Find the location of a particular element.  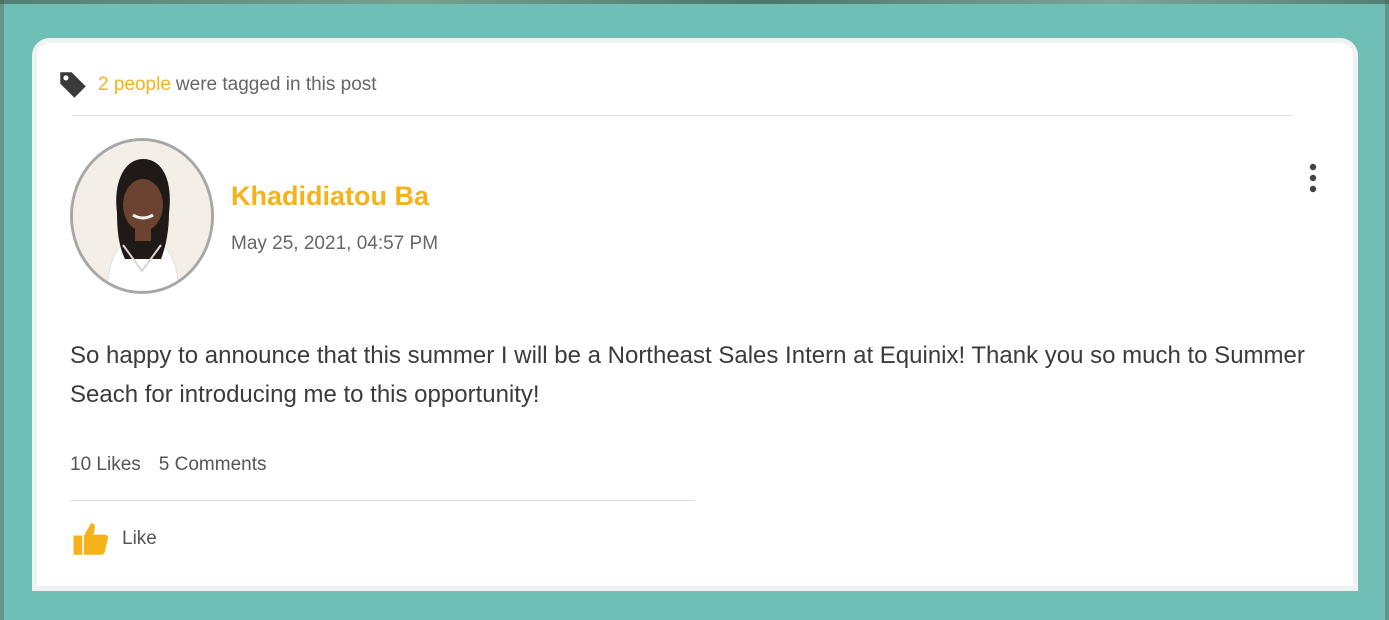

more-vertical-icon is located at coordinates (1313, 178).